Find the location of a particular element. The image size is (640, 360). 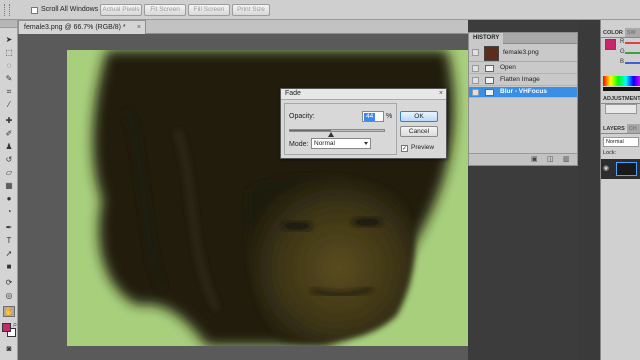

layer-blend-mode-select: Normal is located at coordinates (621, 142).